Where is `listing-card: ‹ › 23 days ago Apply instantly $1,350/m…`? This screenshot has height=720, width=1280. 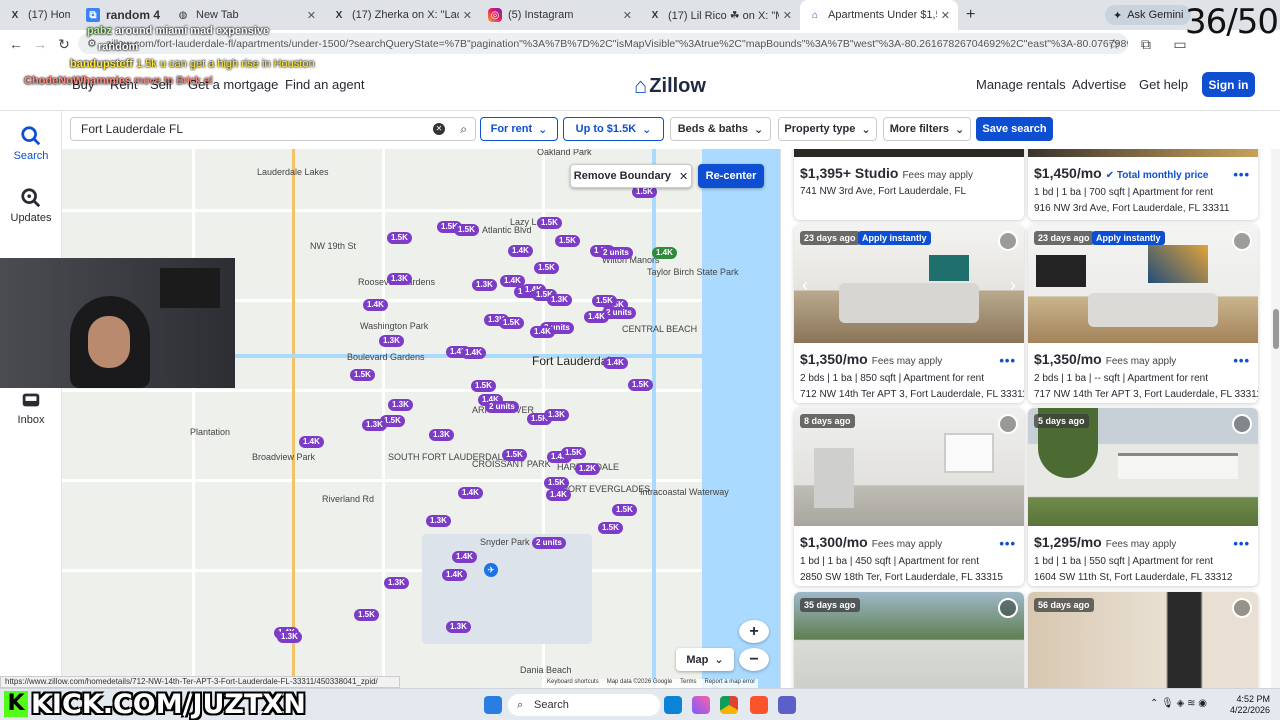 listing-card: ‹ › 23 days ago Apply instantly $1,350/m… is located at coordinates (909, 314).